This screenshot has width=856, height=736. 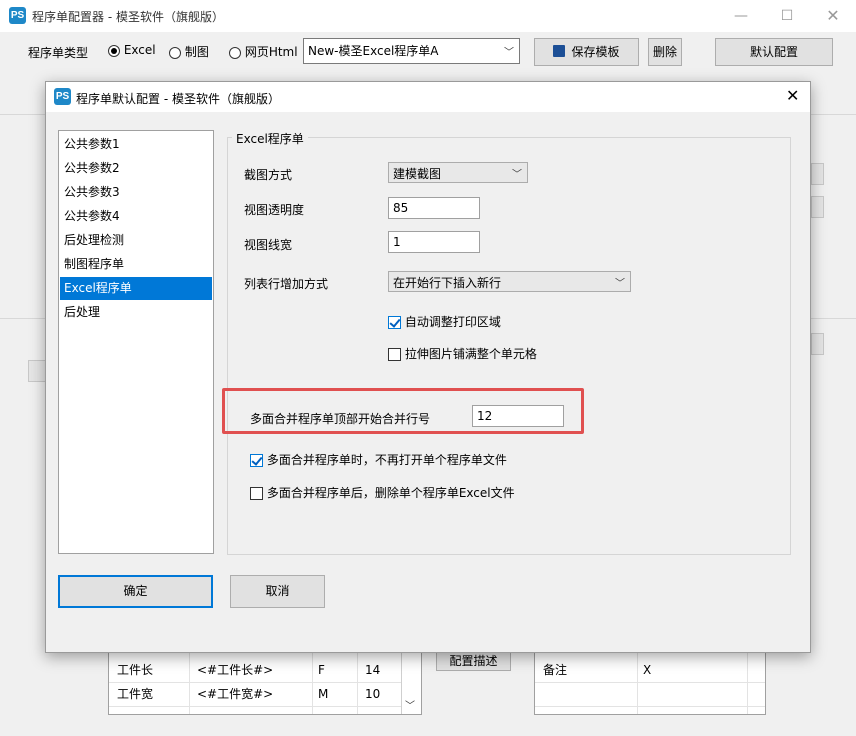 I want to click on linewidth-input: 1, so click(x=434, y=242).